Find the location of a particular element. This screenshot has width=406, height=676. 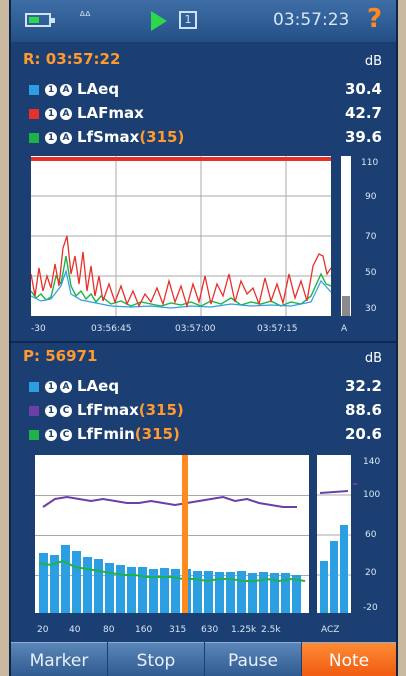

x-tick: 20 is located at coordinates (43, 630).